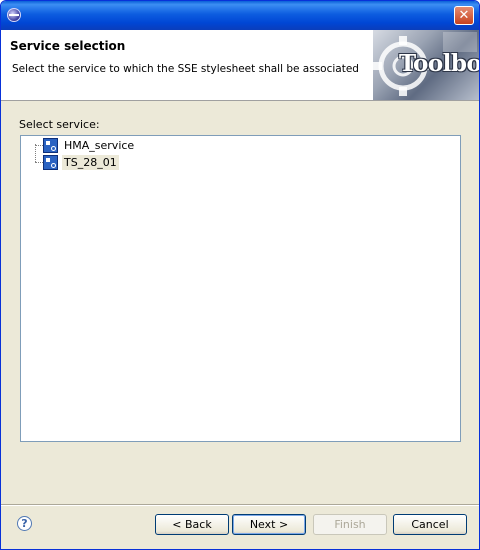 This screenshot has width=480, height=550. What do you see at coordinates (68, 46) in the screenshot?
I see `page-title: Service selection` at bounding box center [68, 46].